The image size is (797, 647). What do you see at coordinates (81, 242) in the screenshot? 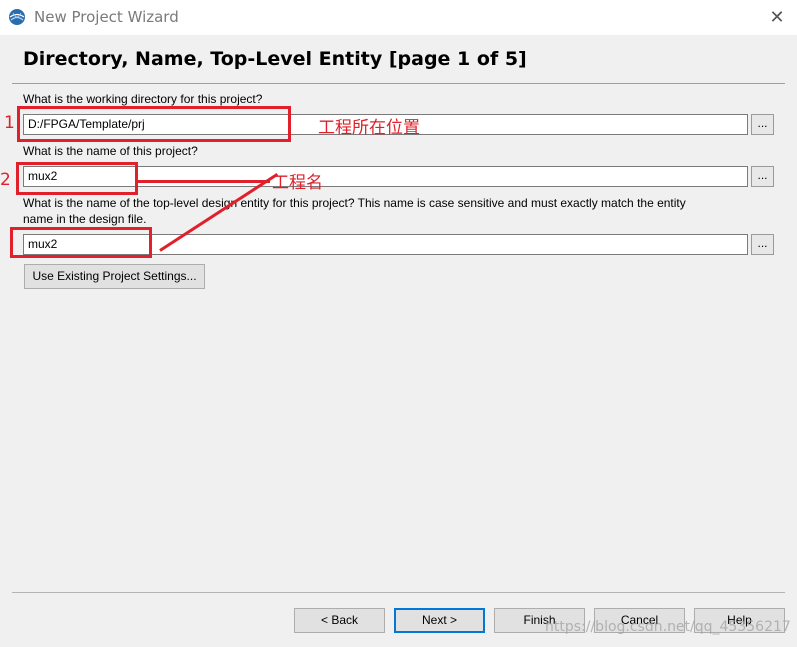
I see `annotation-box-top-entity` at bounding box center [81, 242].